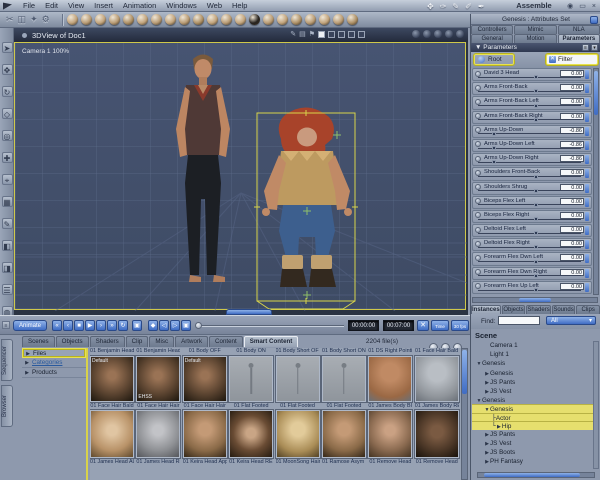 The image size is (600, 480). What do you see at coordinates (585, 47) in the screenshot?
I see `add-parameter-button: ≡` at bounding box center [585, 47].